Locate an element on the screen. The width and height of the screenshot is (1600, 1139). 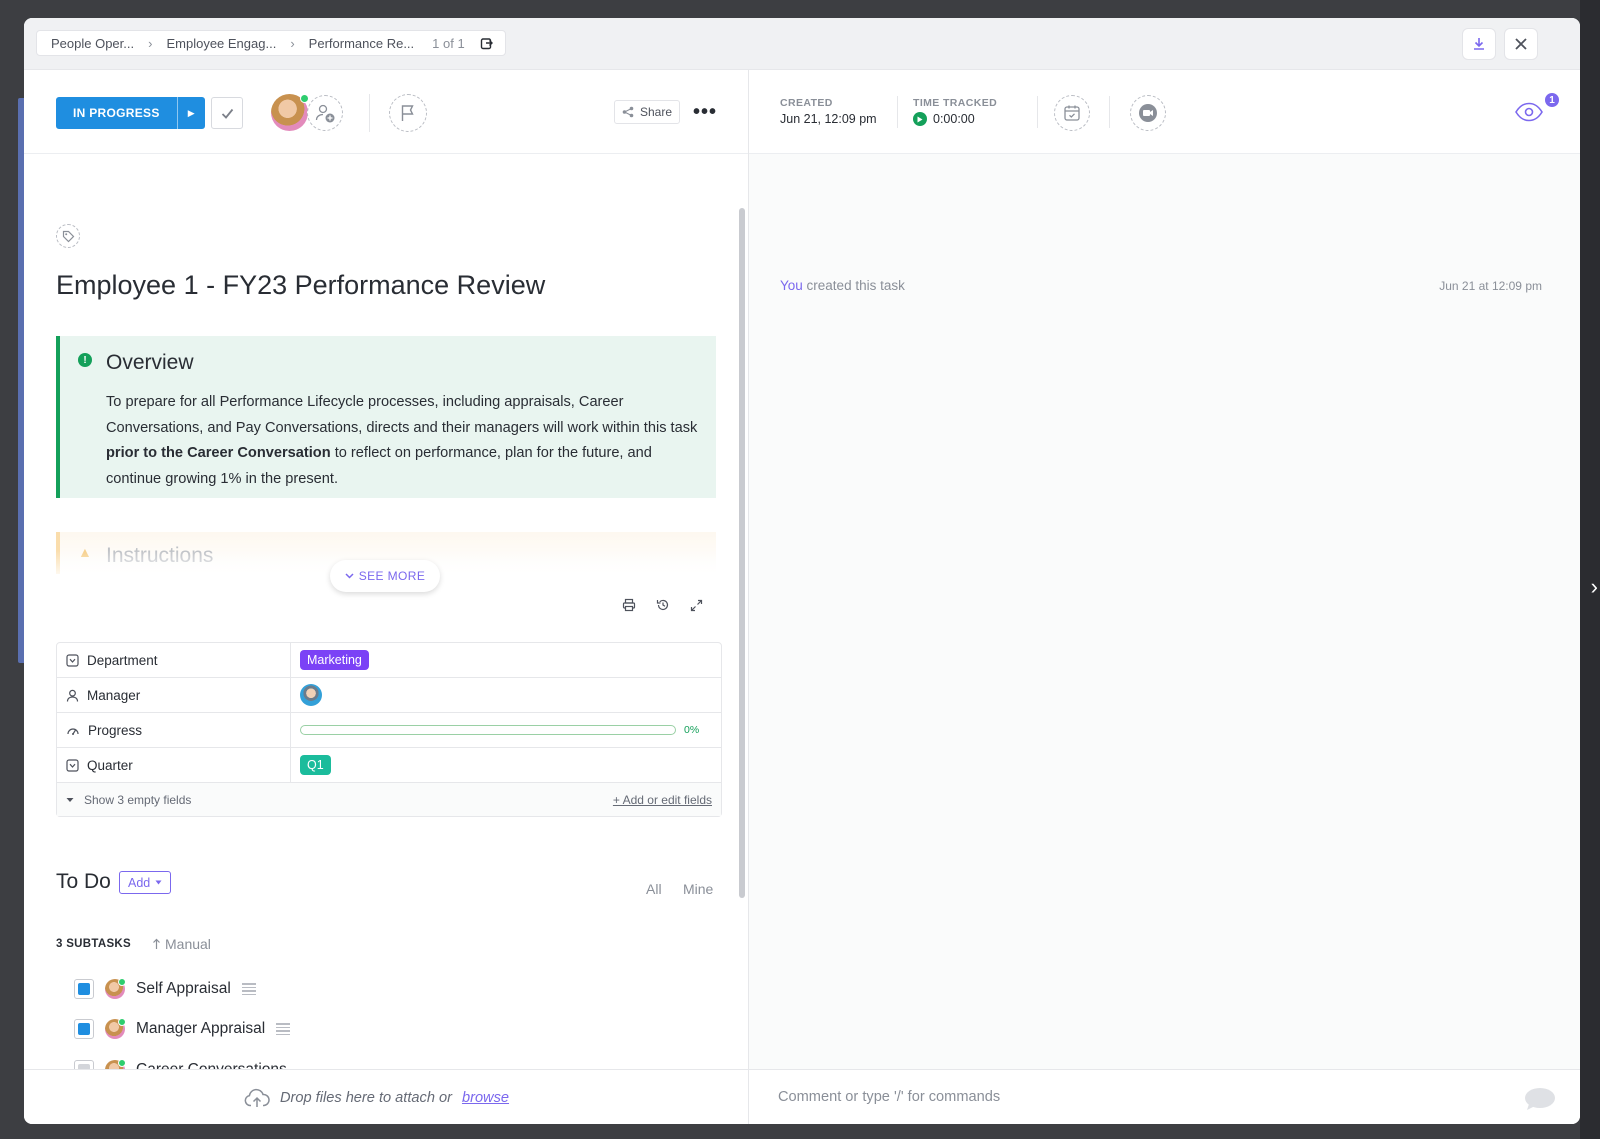
activity-actor: You is located at coordinates (791, 285).